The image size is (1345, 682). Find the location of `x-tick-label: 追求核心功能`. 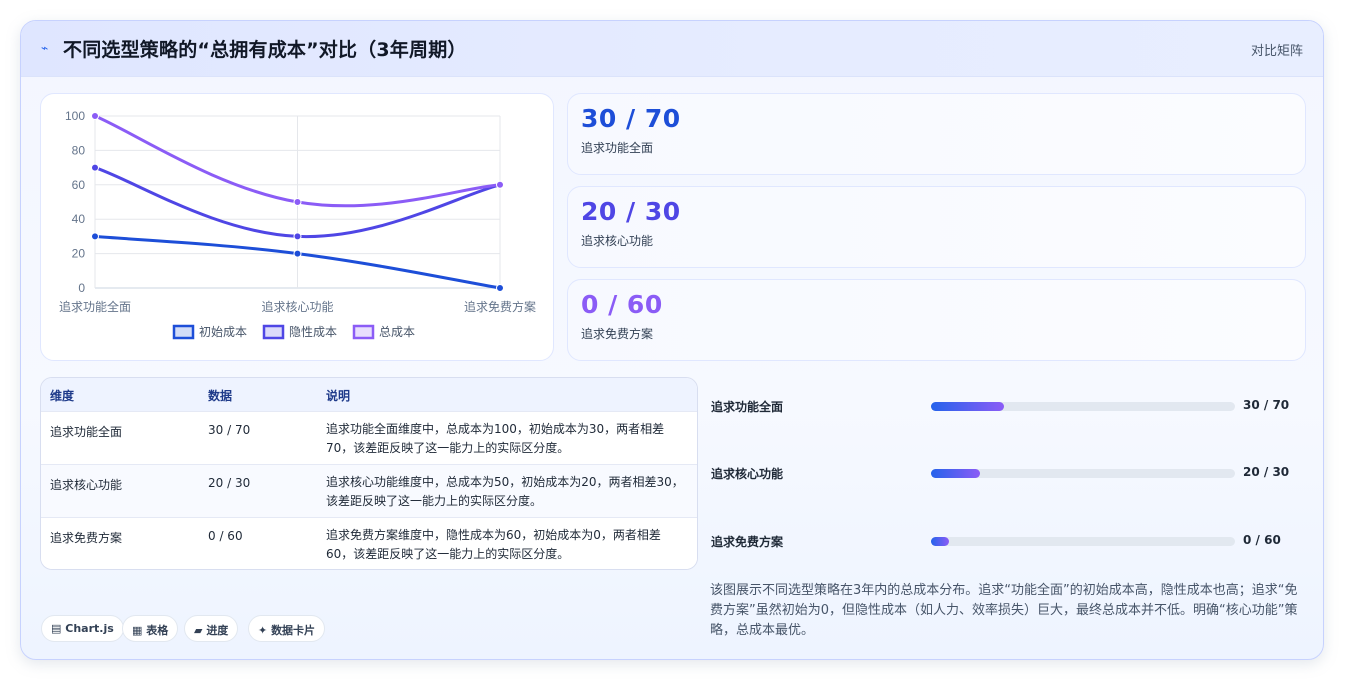

x-tick-label: 追求核心功能 is located at coordinates (297, 306).